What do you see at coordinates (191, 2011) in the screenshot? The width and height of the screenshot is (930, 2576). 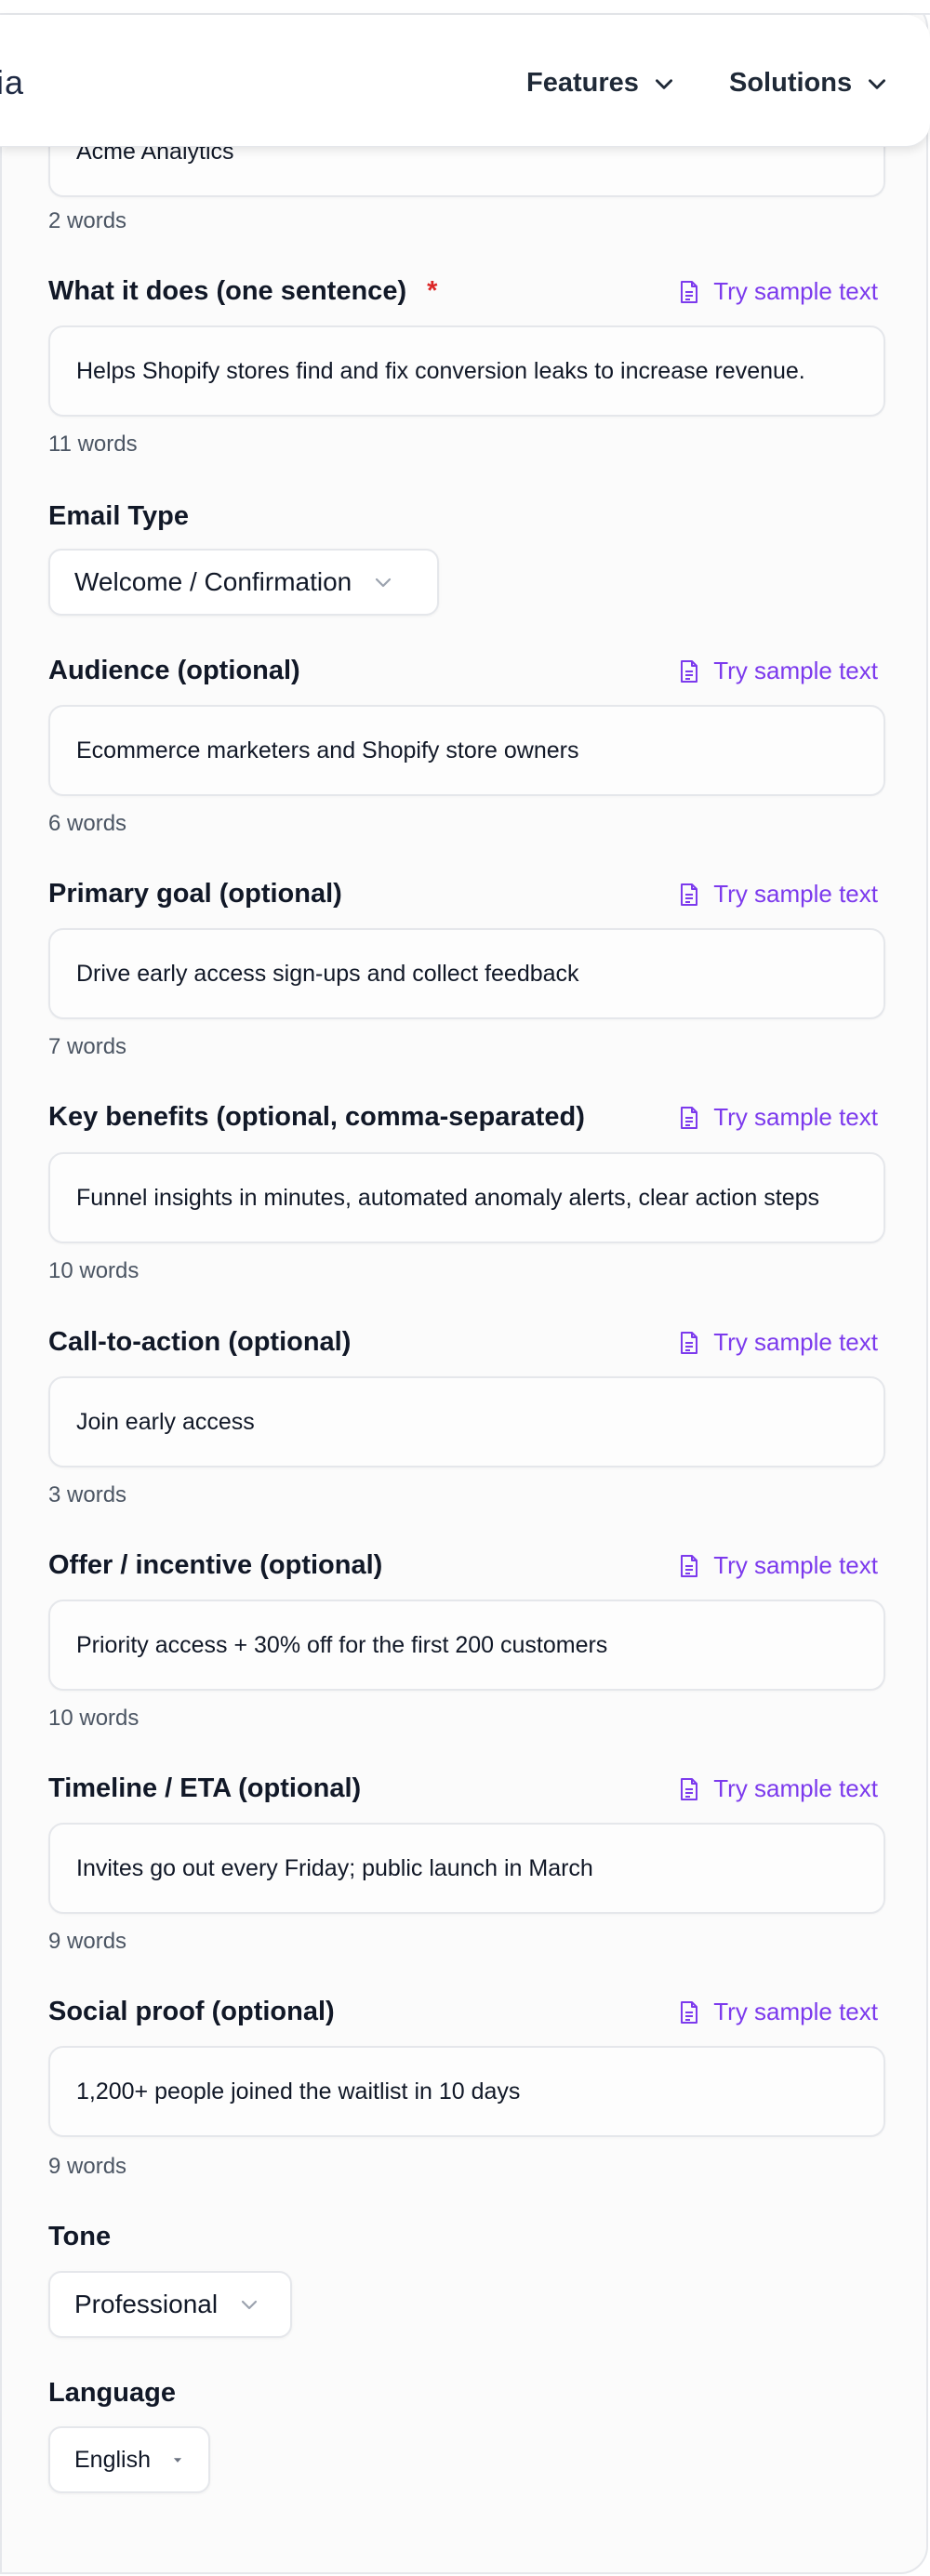 I see `social-proof-label: Social proof (optional)` at bounding box center [191, 2011].